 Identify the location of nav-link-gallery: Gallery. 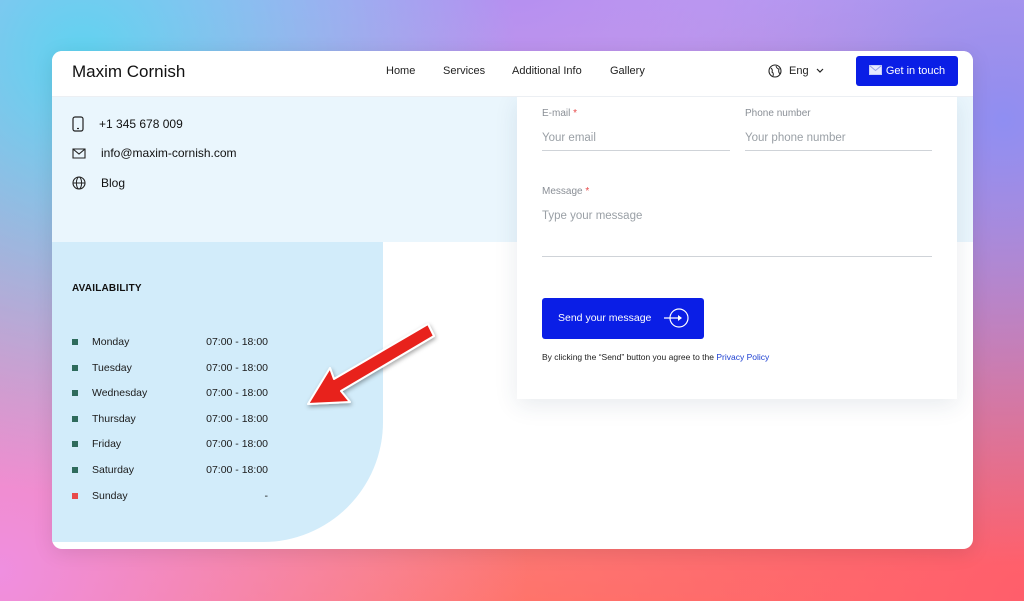
(627, 71).